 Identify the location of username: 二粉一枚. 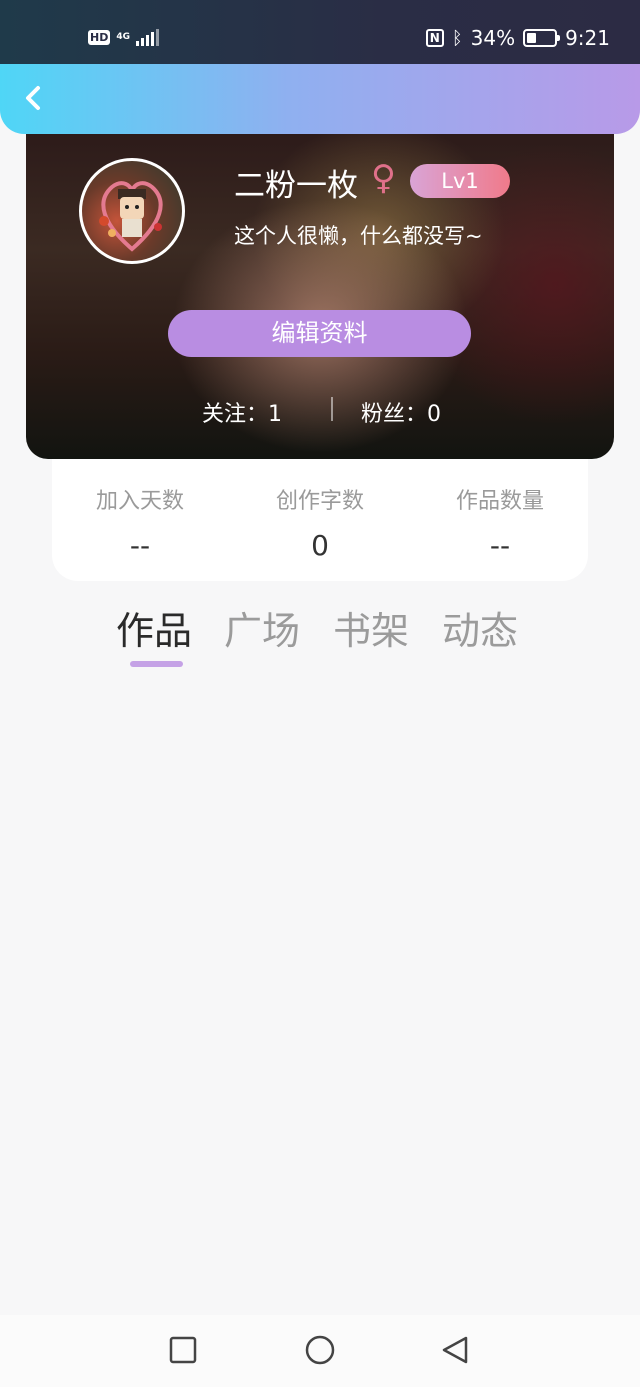
(296, 186).